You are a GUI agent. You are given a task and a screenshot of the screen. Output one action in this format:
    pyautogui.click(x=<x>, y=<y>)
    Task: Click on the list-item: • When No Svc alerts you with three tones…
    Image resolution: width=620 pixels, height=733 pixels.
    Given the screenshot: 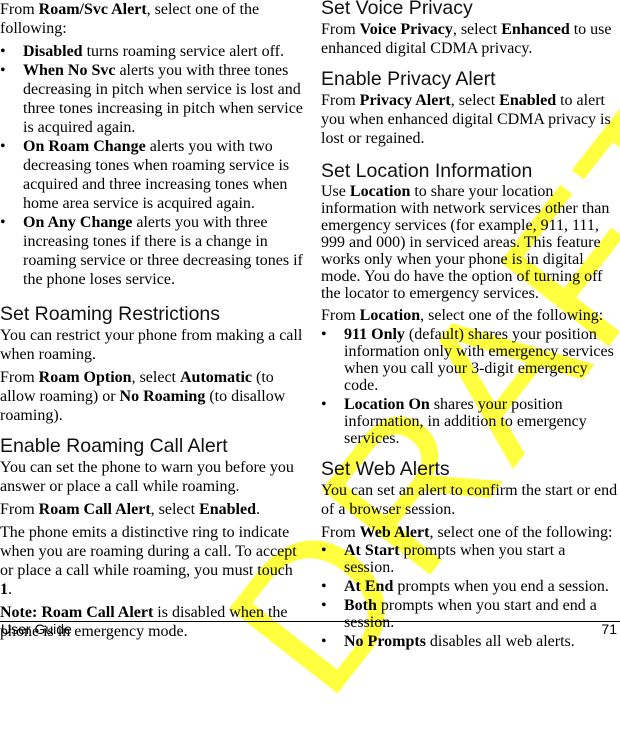 What is the action you would take?
    pyautogui.click(x=151, y=99)
    